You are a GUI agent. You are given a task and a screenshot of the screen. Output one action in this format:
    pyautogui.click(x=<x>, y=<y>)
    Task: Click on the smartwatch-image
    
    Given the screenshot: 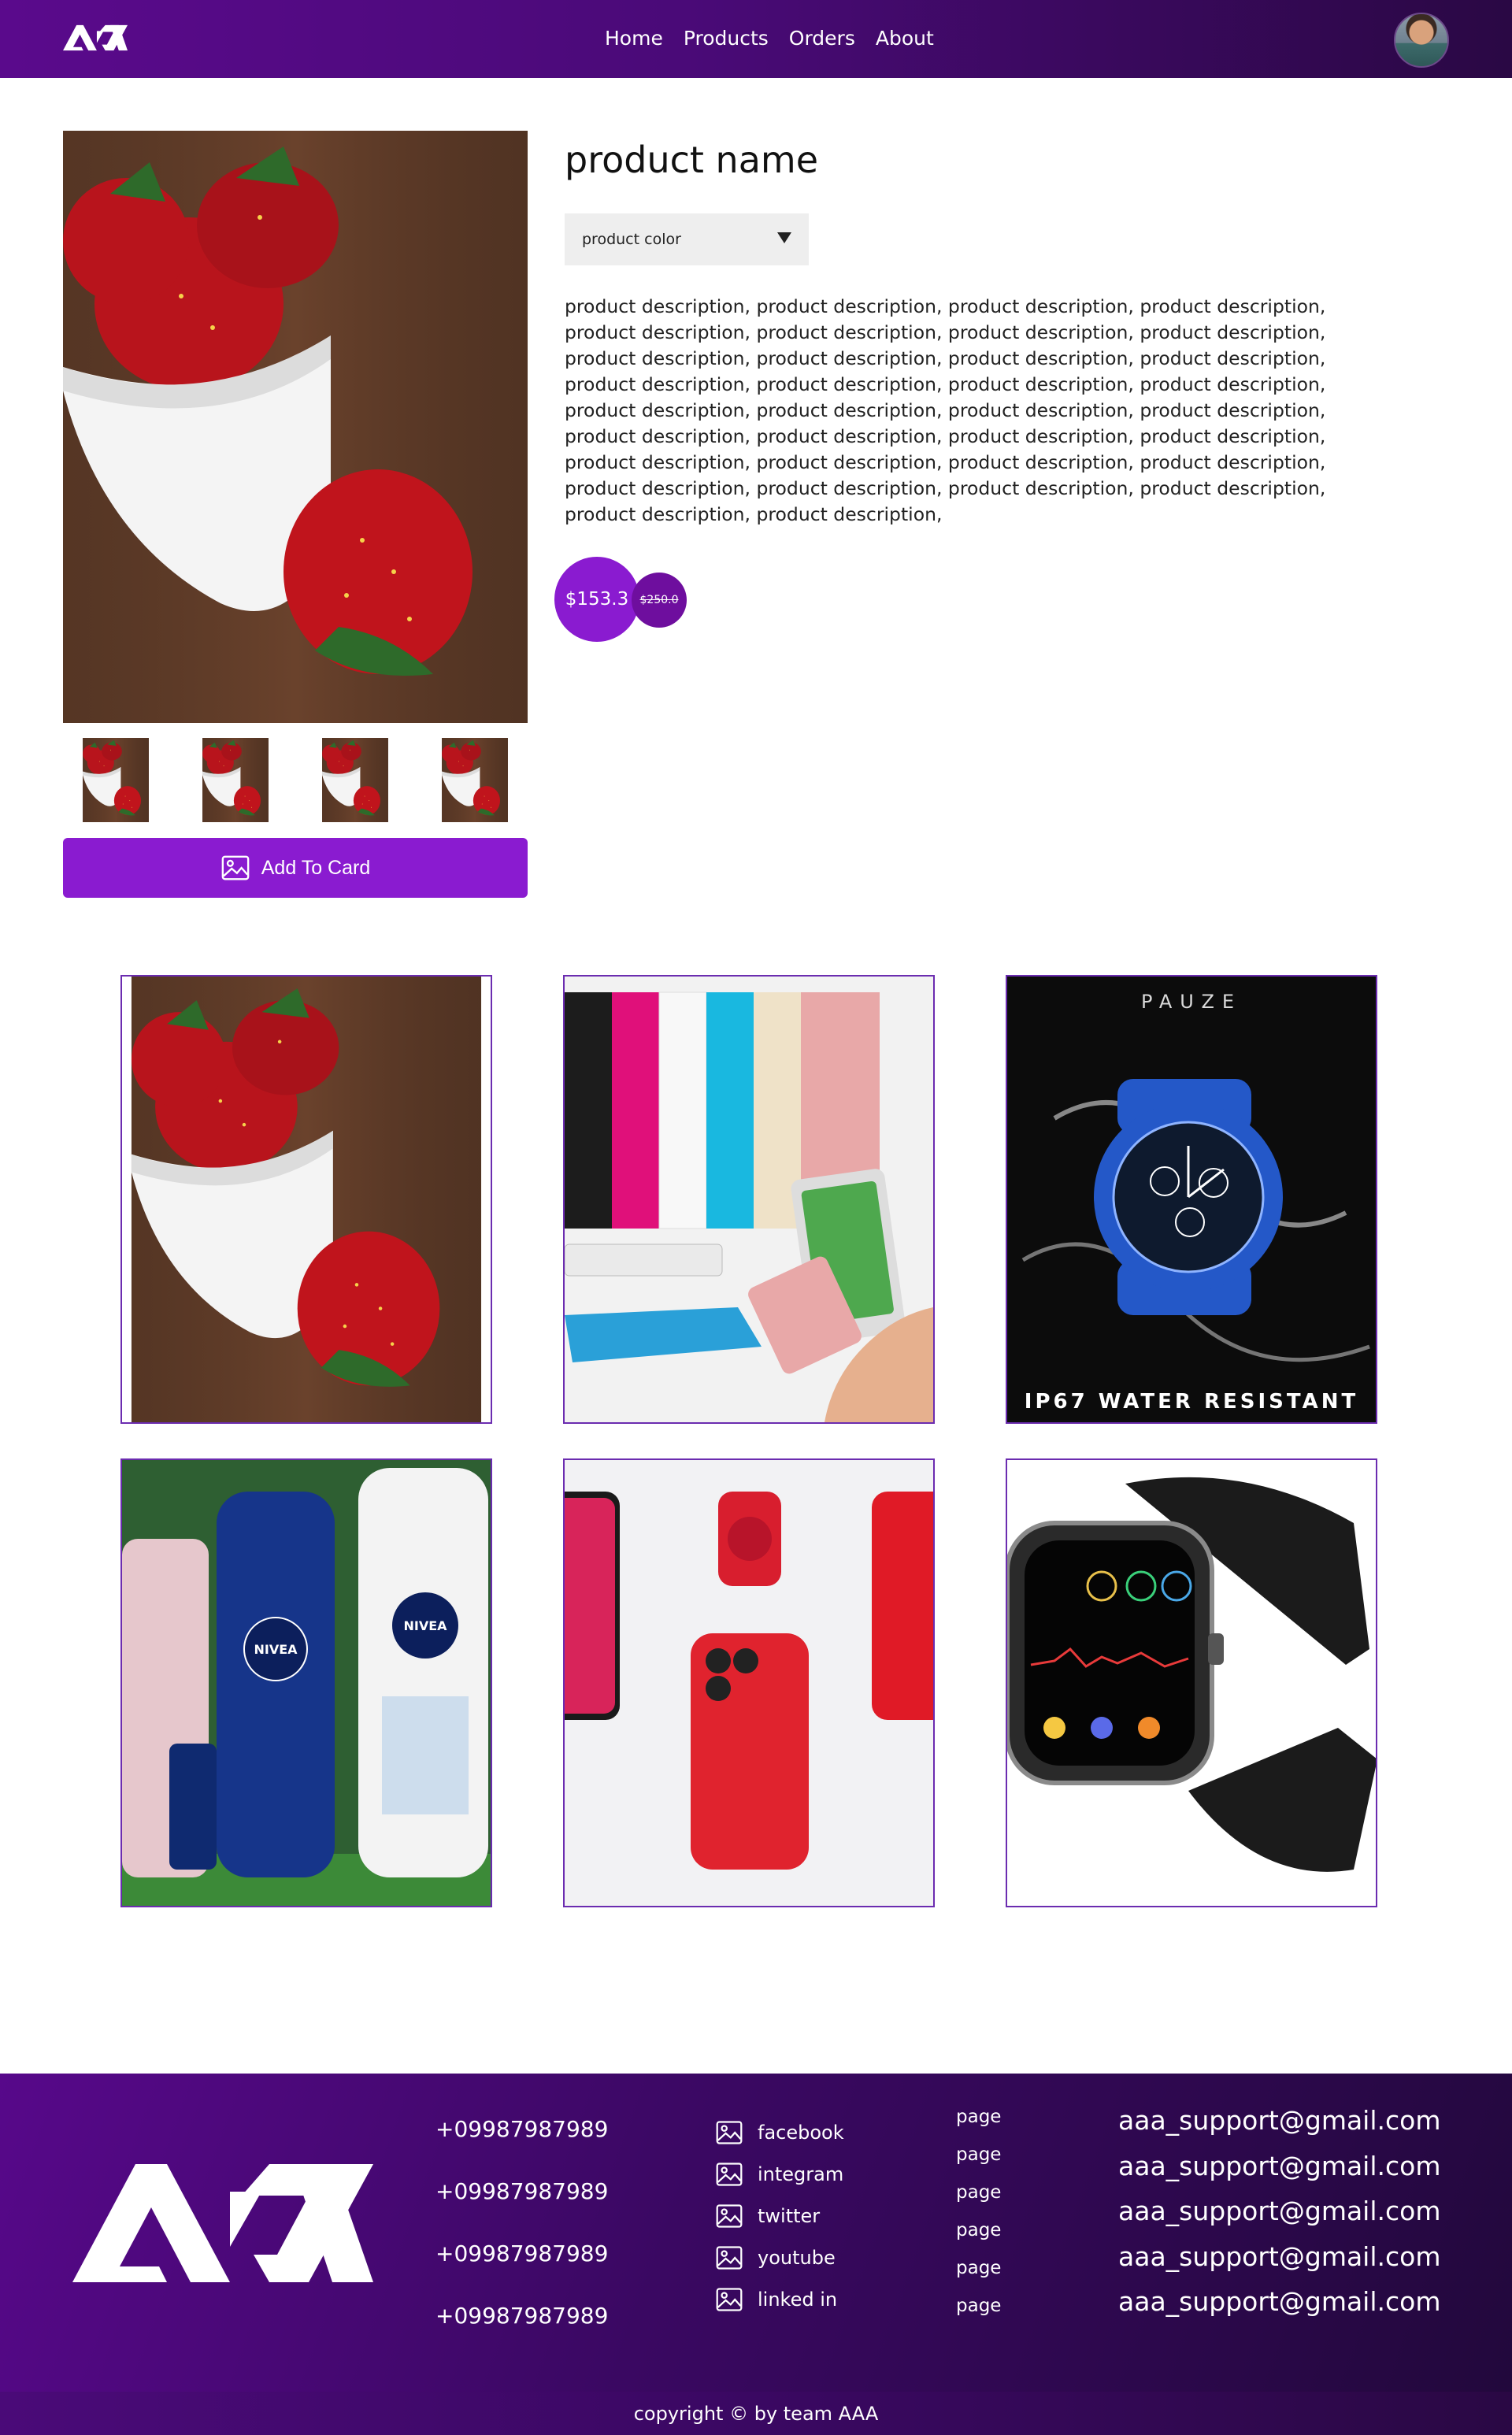 What is the action you would take?
    pyautogui.click(x=1191, y=1683)
    